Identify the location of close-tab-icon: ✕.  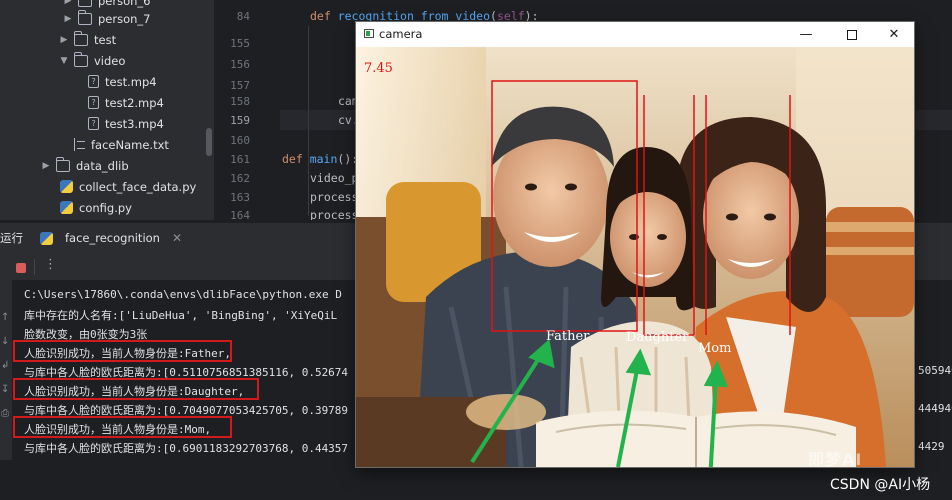
(177, 238).